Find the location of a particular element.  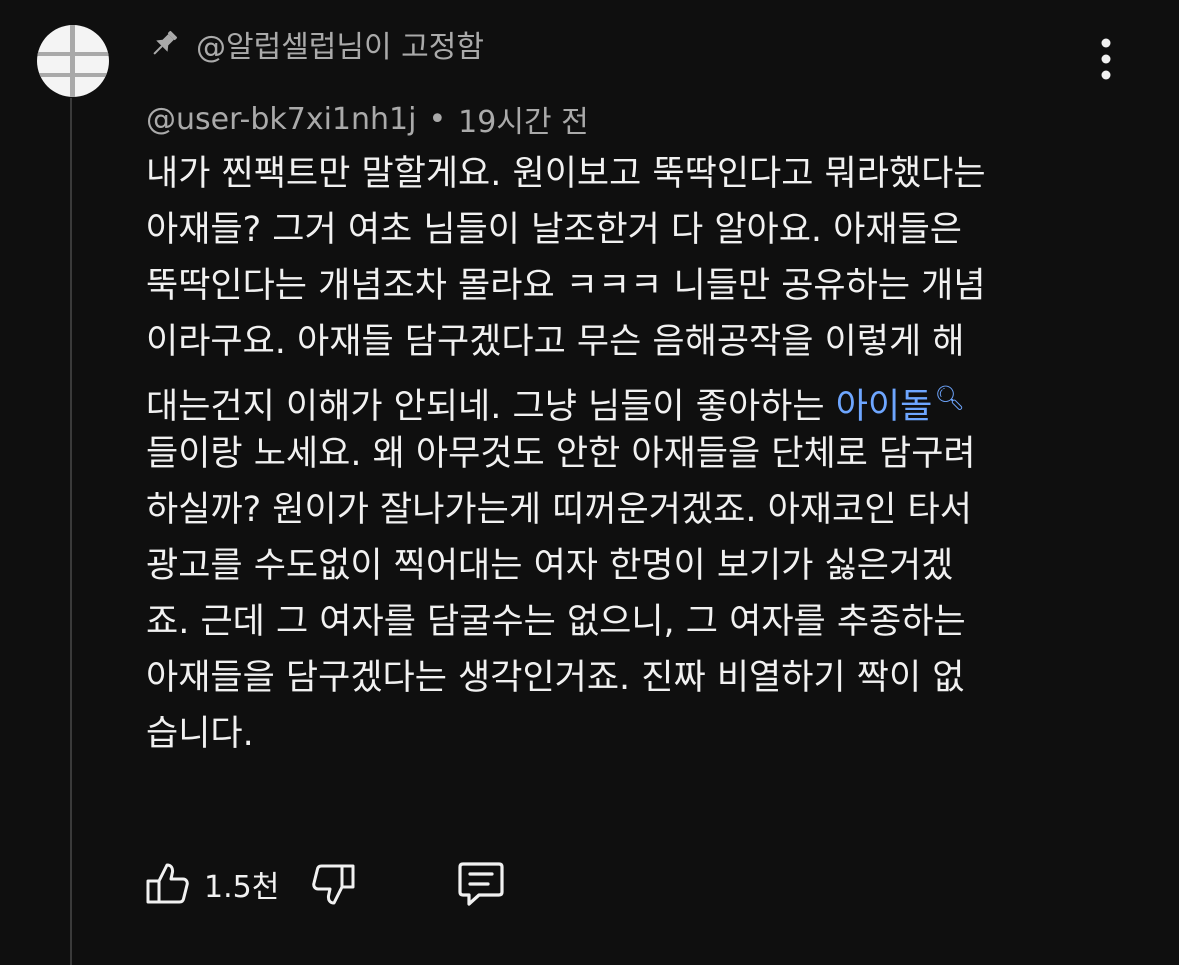

pinned-label: @알럽셀럽님이 고정함 is located at coordinates (316, 44).